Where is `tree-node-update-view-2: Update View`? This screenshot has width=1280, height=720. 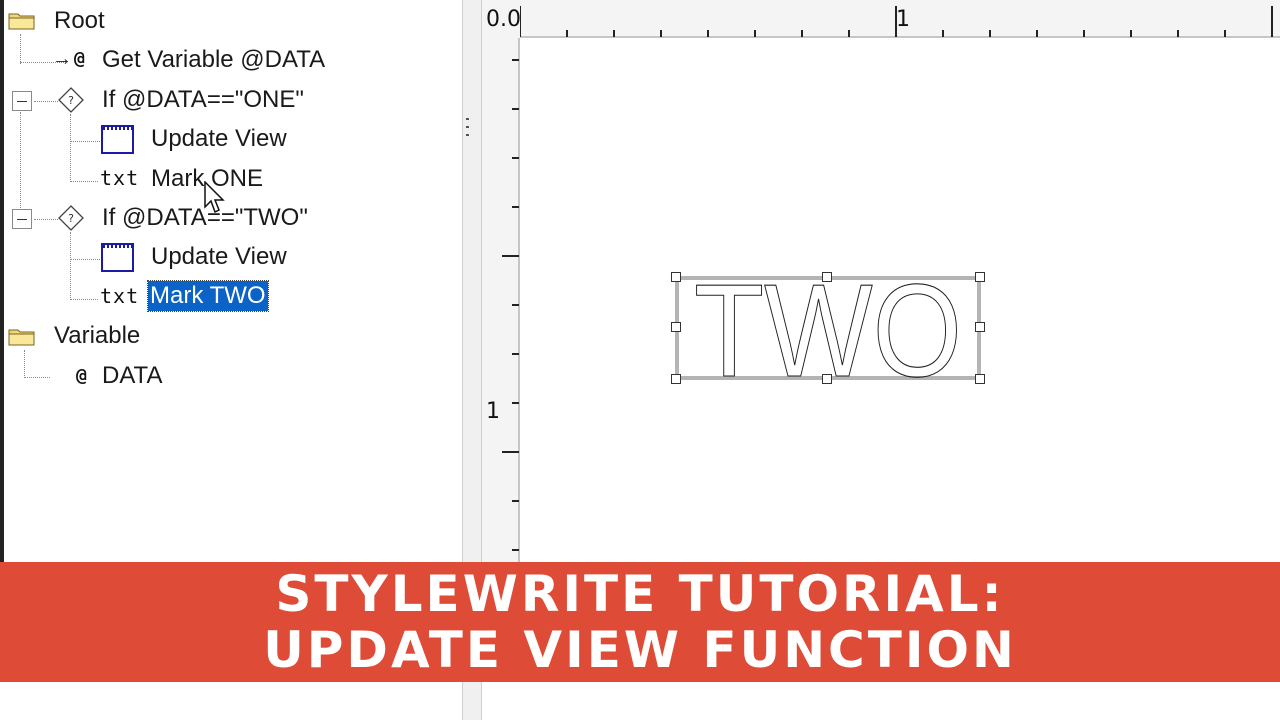 tree-node-update-view-2: Update View is located at coordinates (219, 257).